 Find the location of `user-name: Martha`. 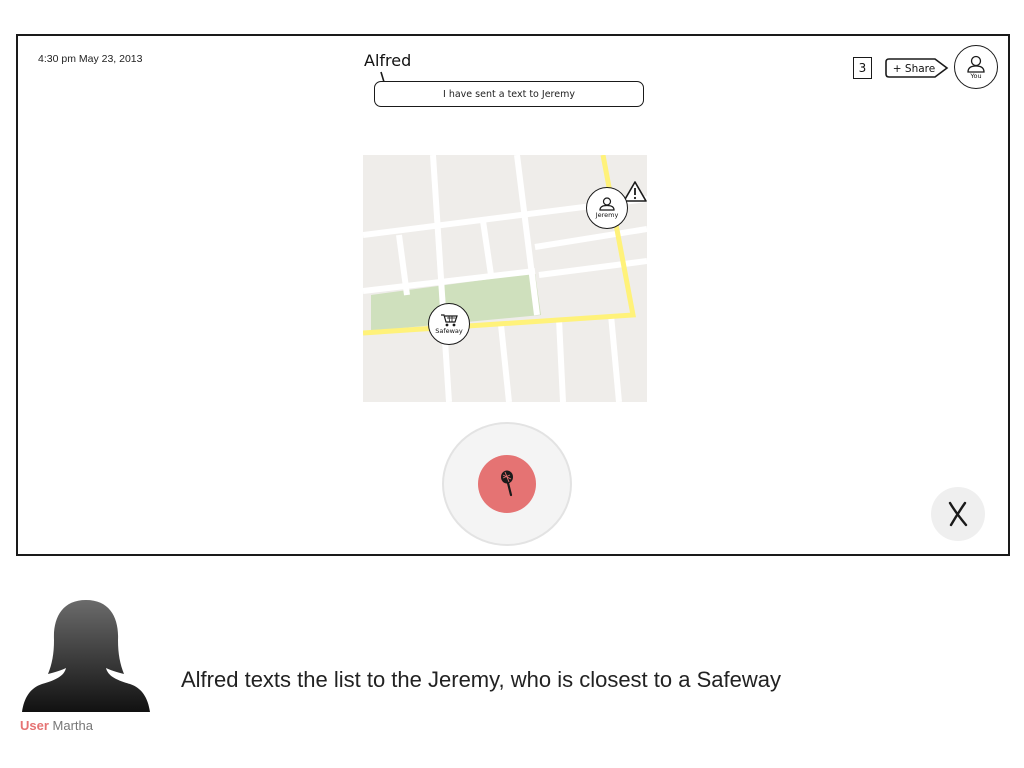

user-name: Martha is located at coordinates (73, 725).